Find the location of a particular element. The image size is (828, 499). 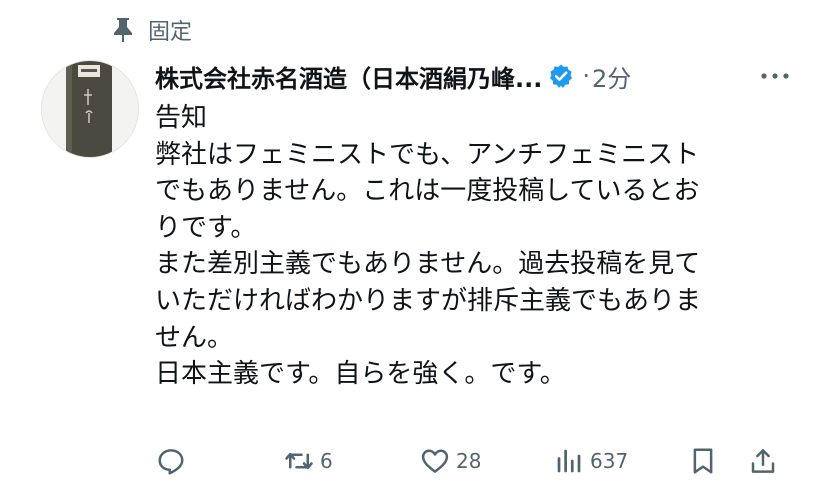

views-icon is located at coordinates (569, 461).